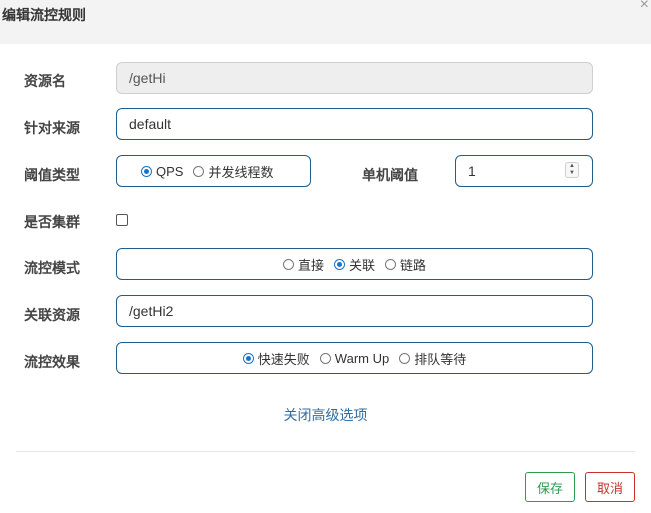 Image resolution: width=651 pixels, height=513 pixels. Describe the element at coordinates (354, 124) in the screenshot. I see `limit-app-input` at that location.